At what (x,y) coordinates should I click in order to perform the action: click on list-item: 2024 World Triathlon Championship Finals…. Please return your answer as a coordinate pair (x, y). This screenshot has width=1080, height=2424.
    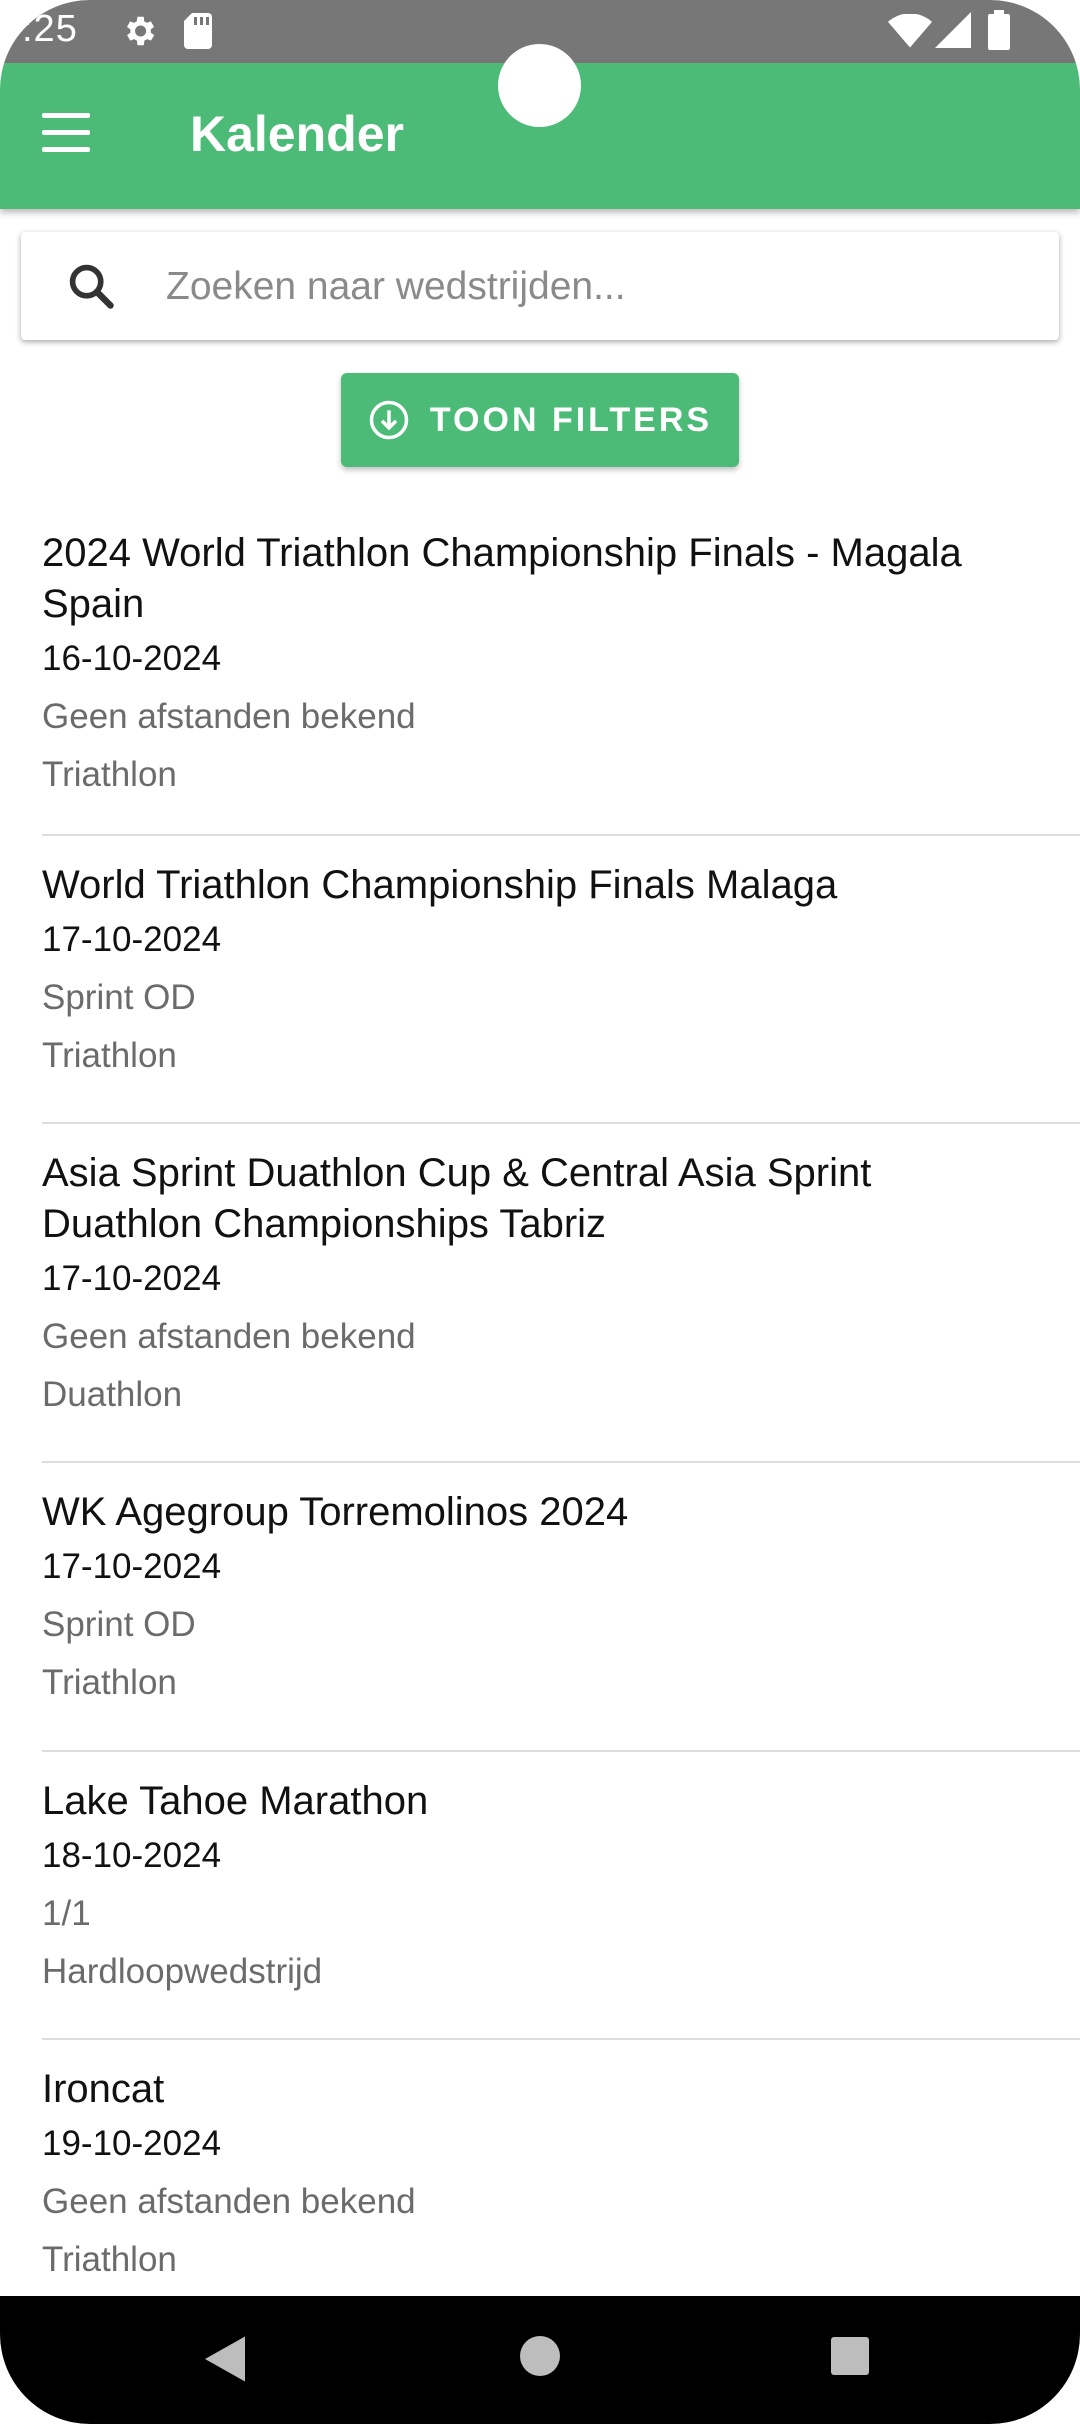
    Looking at the image, I should click on (561, 673).